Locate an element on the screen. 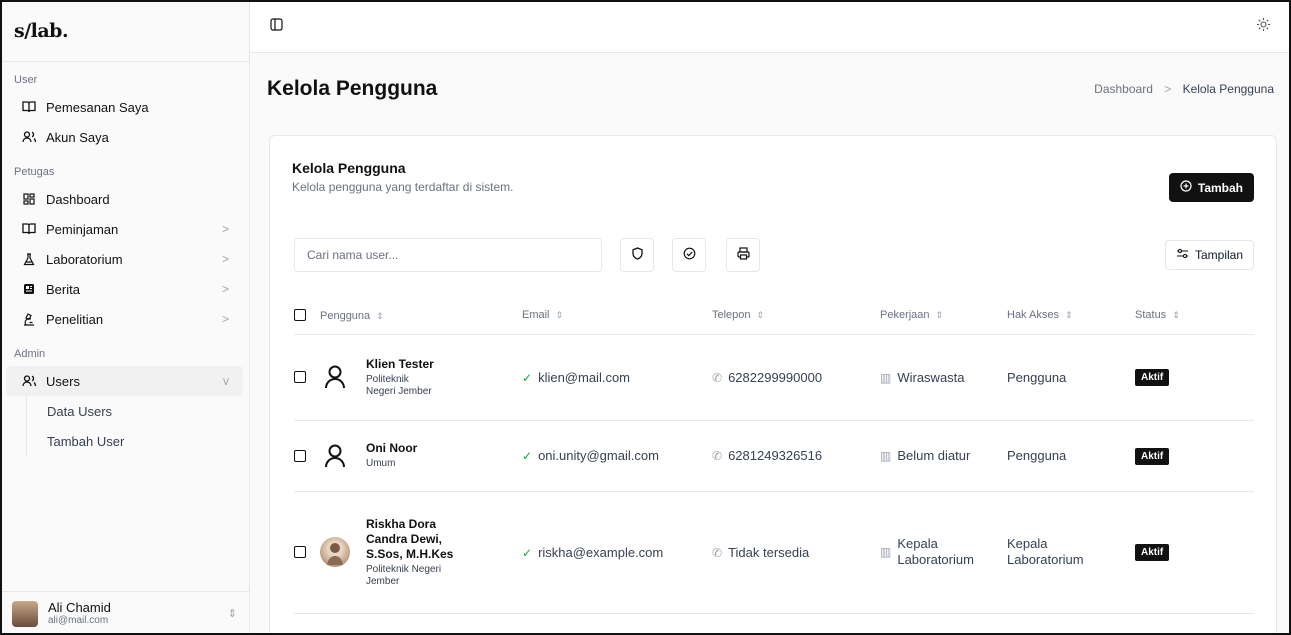 This screenshot has width=1291, height=635. sidebar-item-pemesanan-saya: Pemesanan Saya is located at coordinates (124, 107).